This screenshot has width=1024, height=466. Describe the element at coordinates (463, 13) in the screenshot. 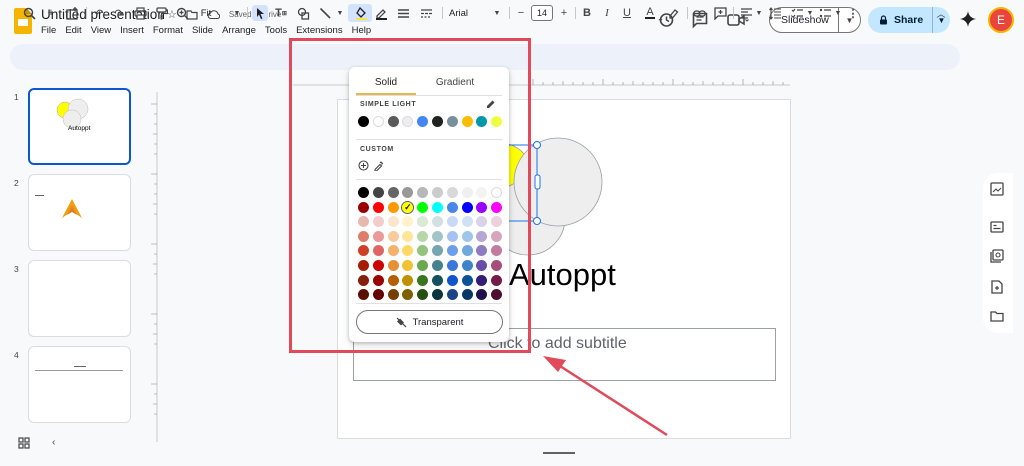

I see `font-select: Arial` at that location.